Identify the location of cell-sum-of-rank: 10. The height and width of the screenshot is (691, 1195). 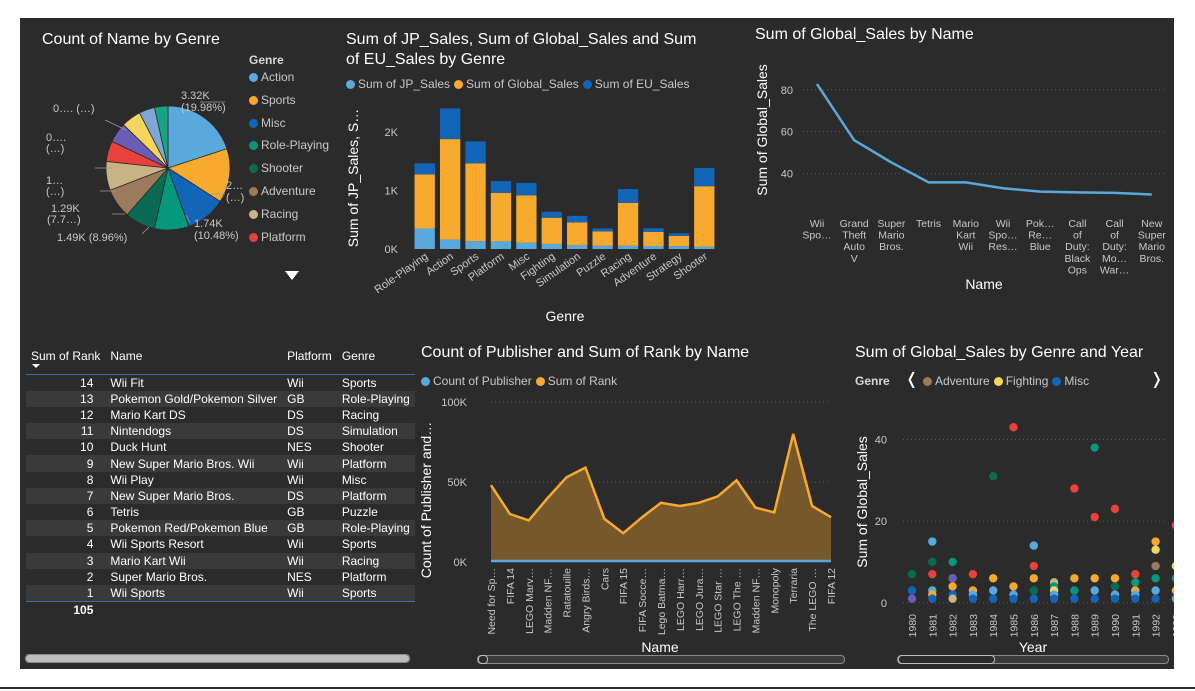
(87, 447).